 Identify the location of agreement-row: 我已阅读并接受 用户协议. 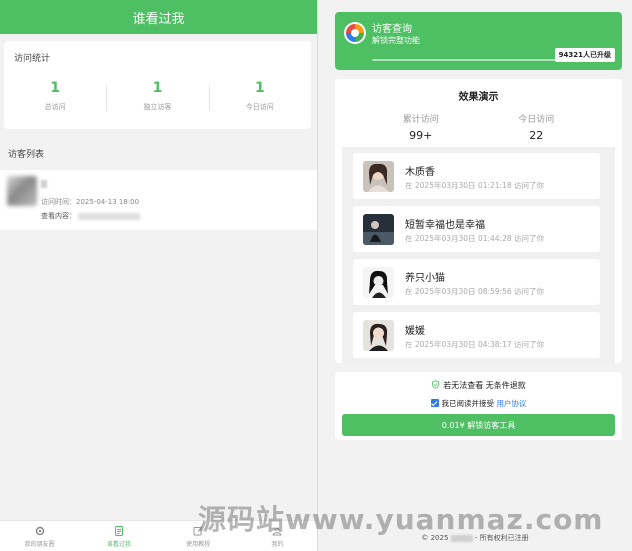
(478, 403).